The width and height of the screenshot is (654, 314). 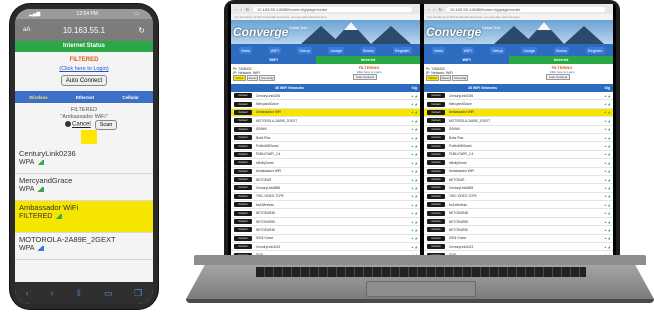 I want to click on reader-aa-button: aA, so click(x=26, y=30).